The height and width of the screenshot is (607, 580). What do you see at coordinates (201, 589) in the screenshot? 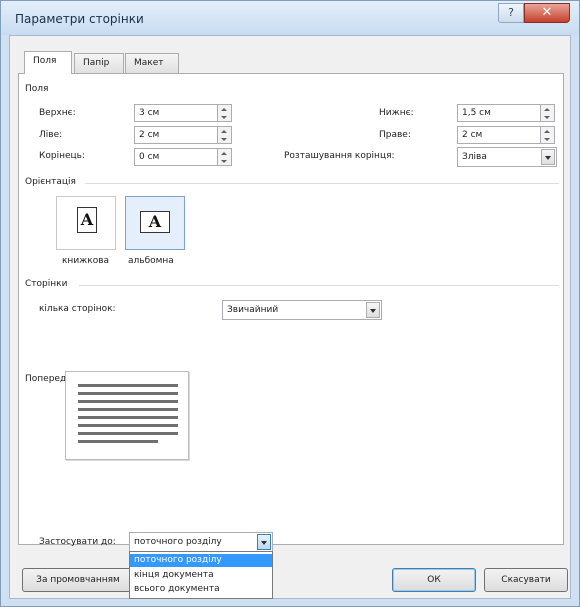
I see `apply-option-whole-document: всього документа` at bounding box center [201, 589].